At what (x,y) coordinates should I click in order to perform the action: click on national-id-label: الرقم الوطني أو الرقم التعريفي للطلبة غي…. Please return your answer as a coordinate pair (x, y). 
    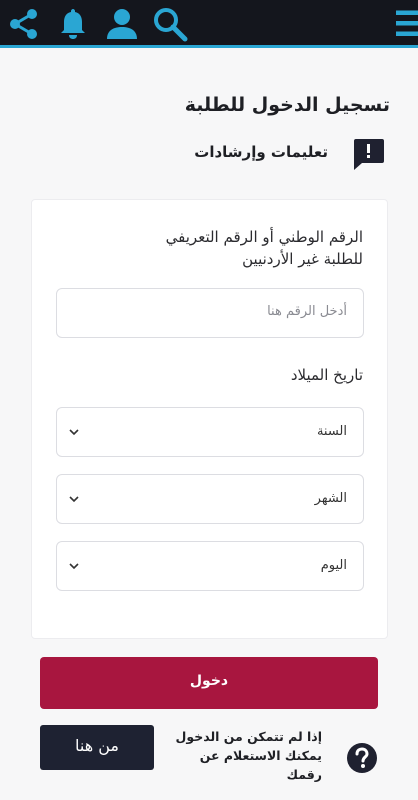
    Looking at the image, I should click on (264, 248).